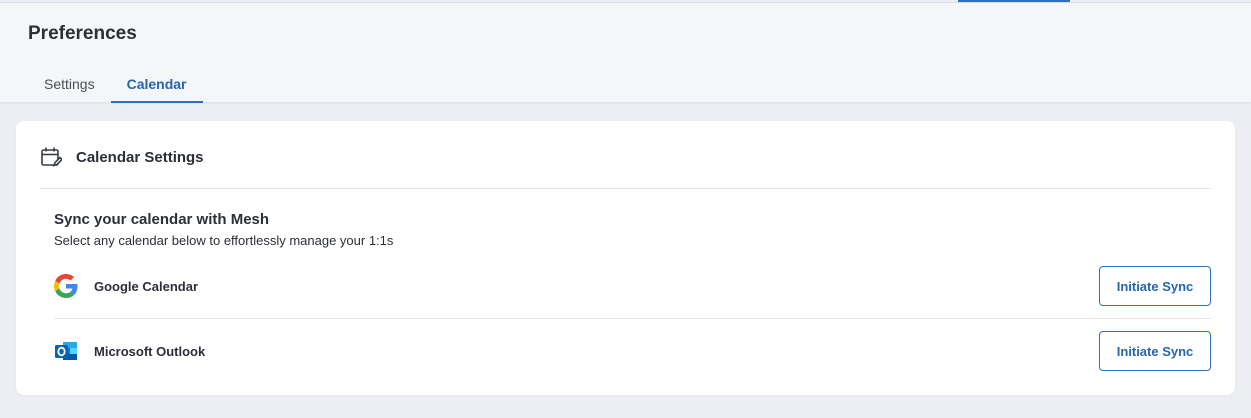 Image resolution: width=1251 pixels, height=418 pixels. I want to click on initiate-sync-outlook-button: Initiate Sync, so click(1155, 351).